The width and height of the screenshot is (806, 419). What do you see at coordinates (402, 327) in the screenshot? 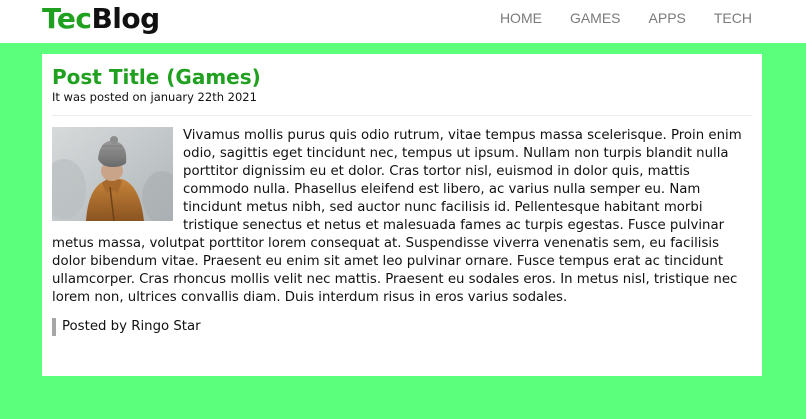
I see `post-author: Posted by Ringo Star` at bounding box center [402, 327].